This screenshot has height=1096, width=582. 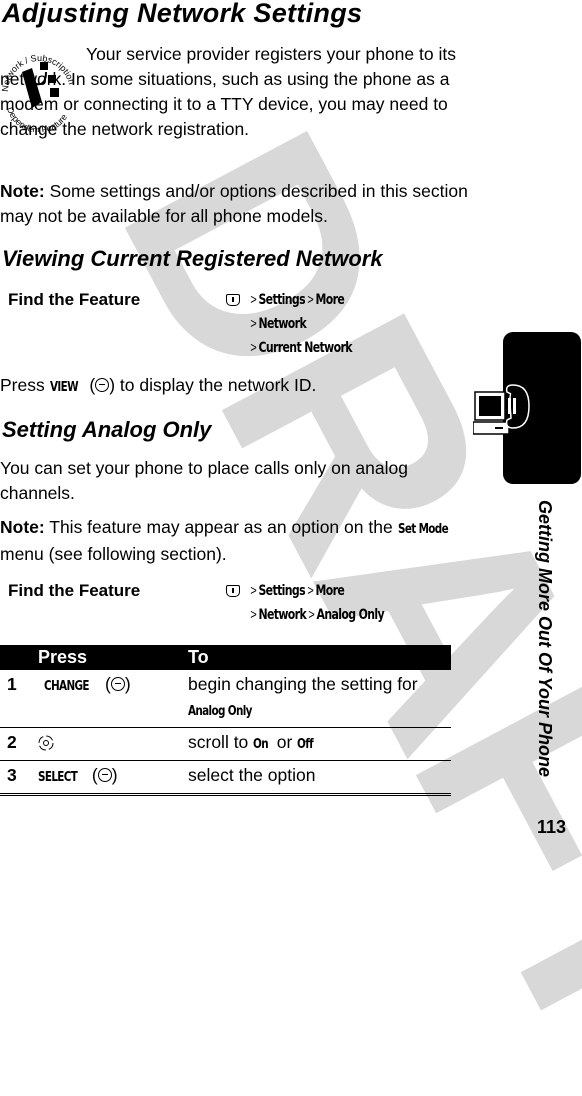 What do you see at coordinates (46, 743) in the screenshot?
I see `nav-key-icon` at bounding box center [46, 743].